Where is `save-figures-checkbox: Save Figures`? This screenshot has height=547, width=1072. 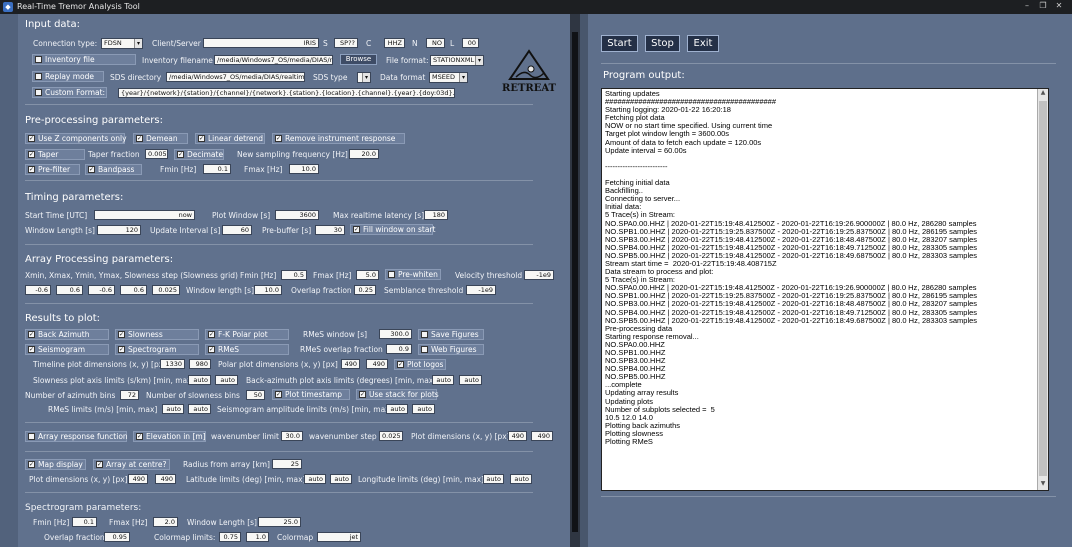 save-figures-checkbox: Save Figures is located at coordinates (451, 334).